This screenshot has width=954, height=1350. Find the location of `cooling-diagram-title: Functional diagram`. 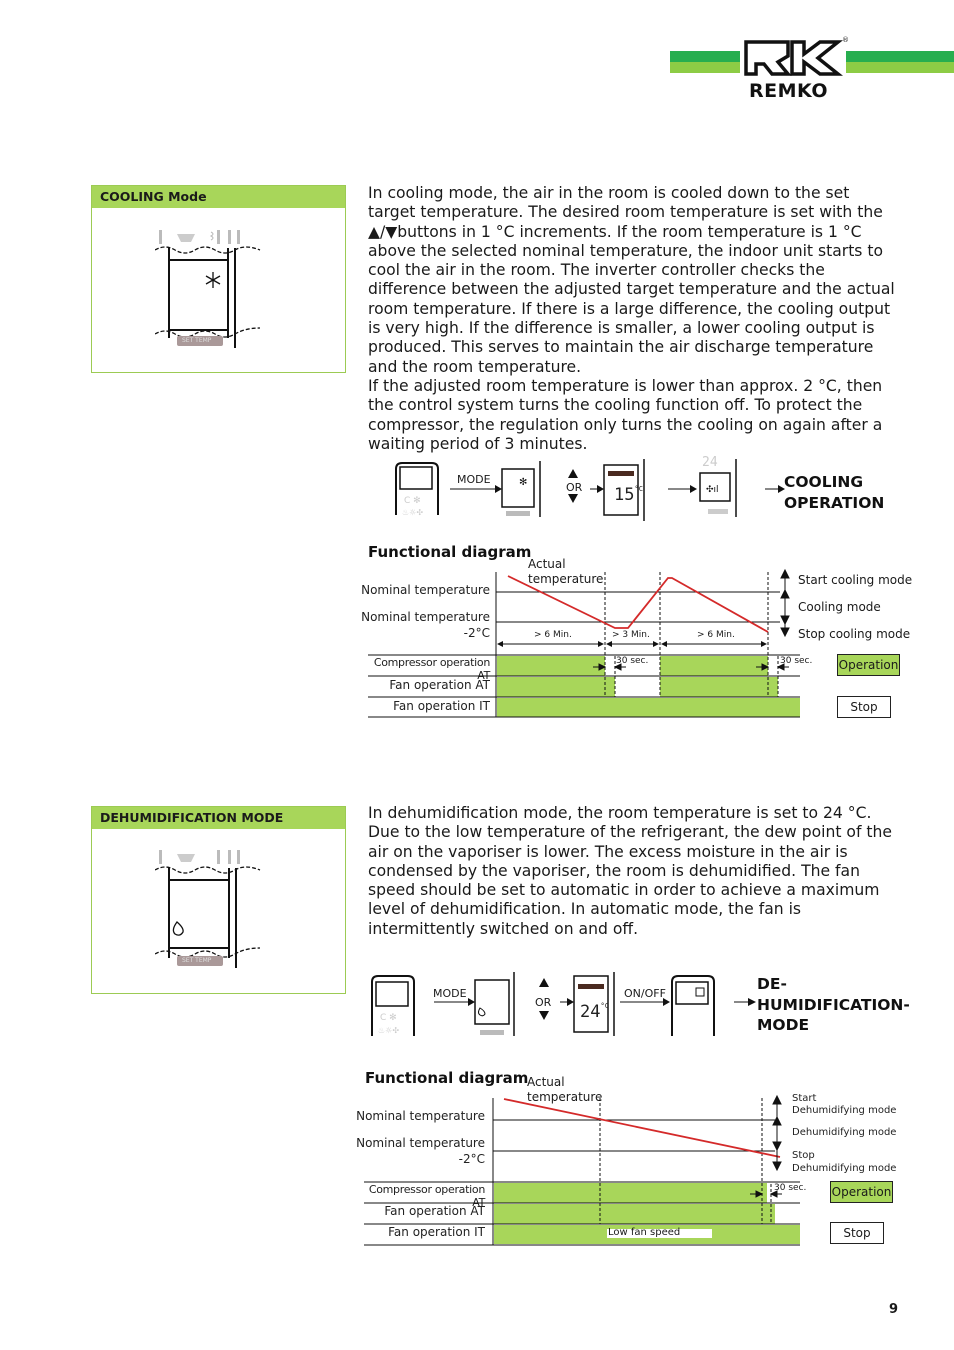

cooling-diagram-title: Functional diagram is located at coordinates (450, 552).